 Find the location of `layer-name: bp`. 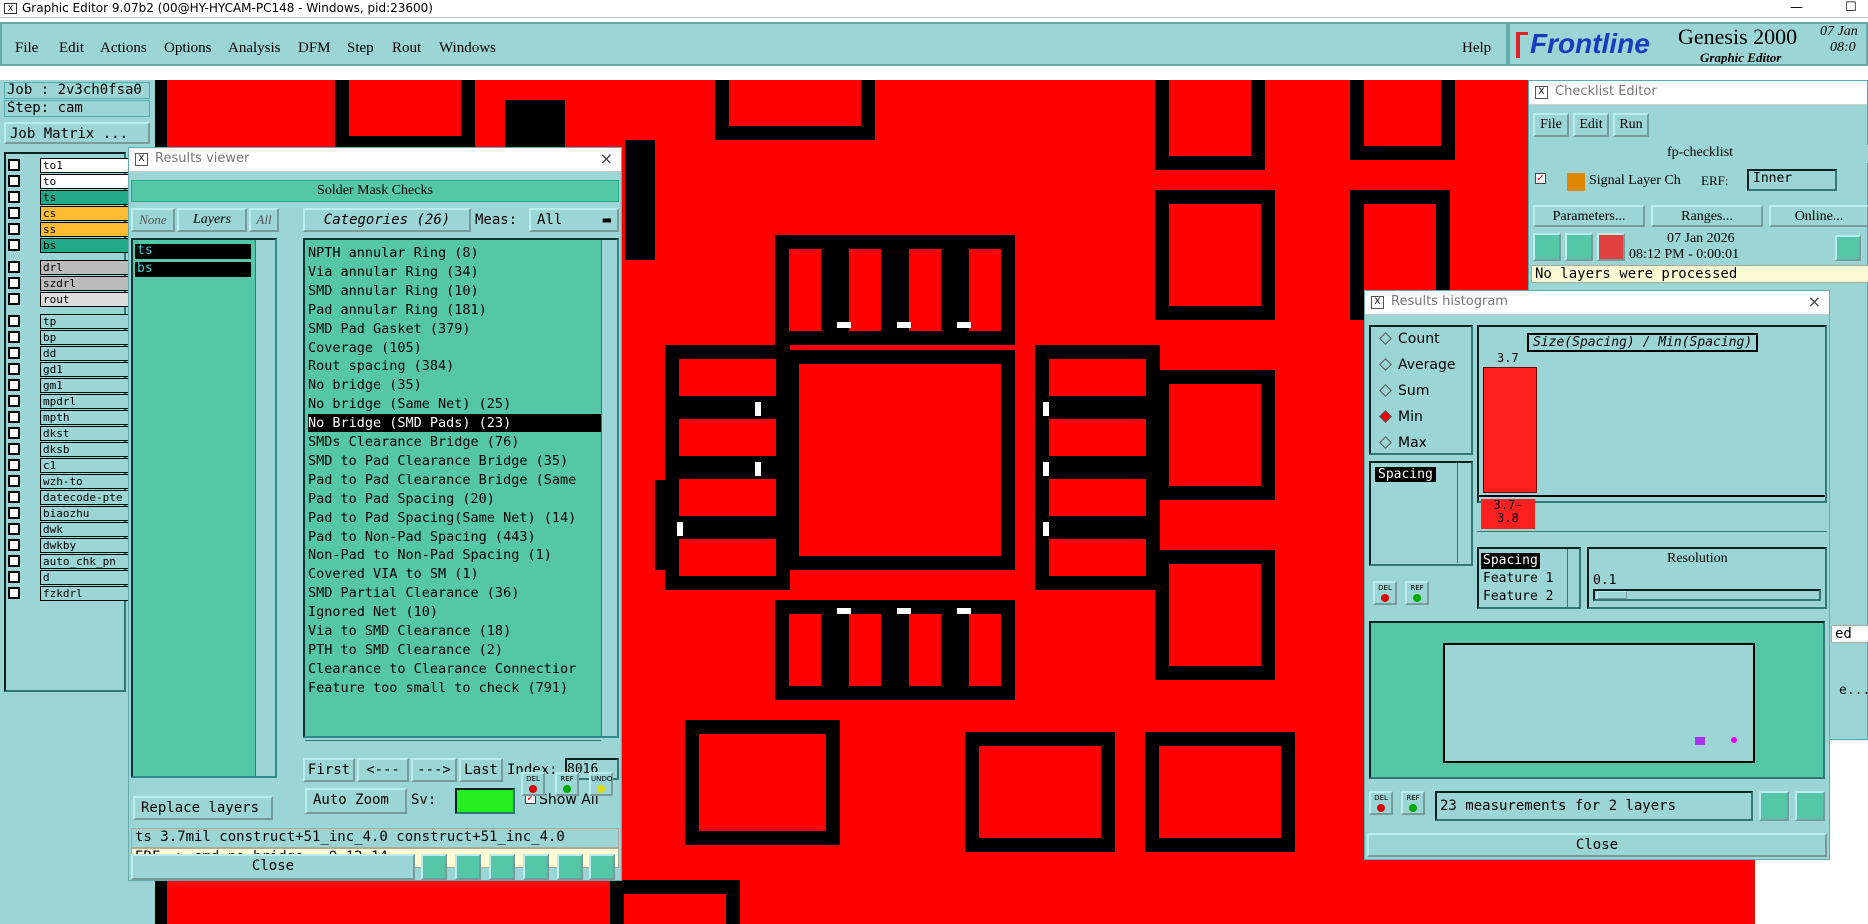

layer-name: bp is located at coordinates (85, 337).